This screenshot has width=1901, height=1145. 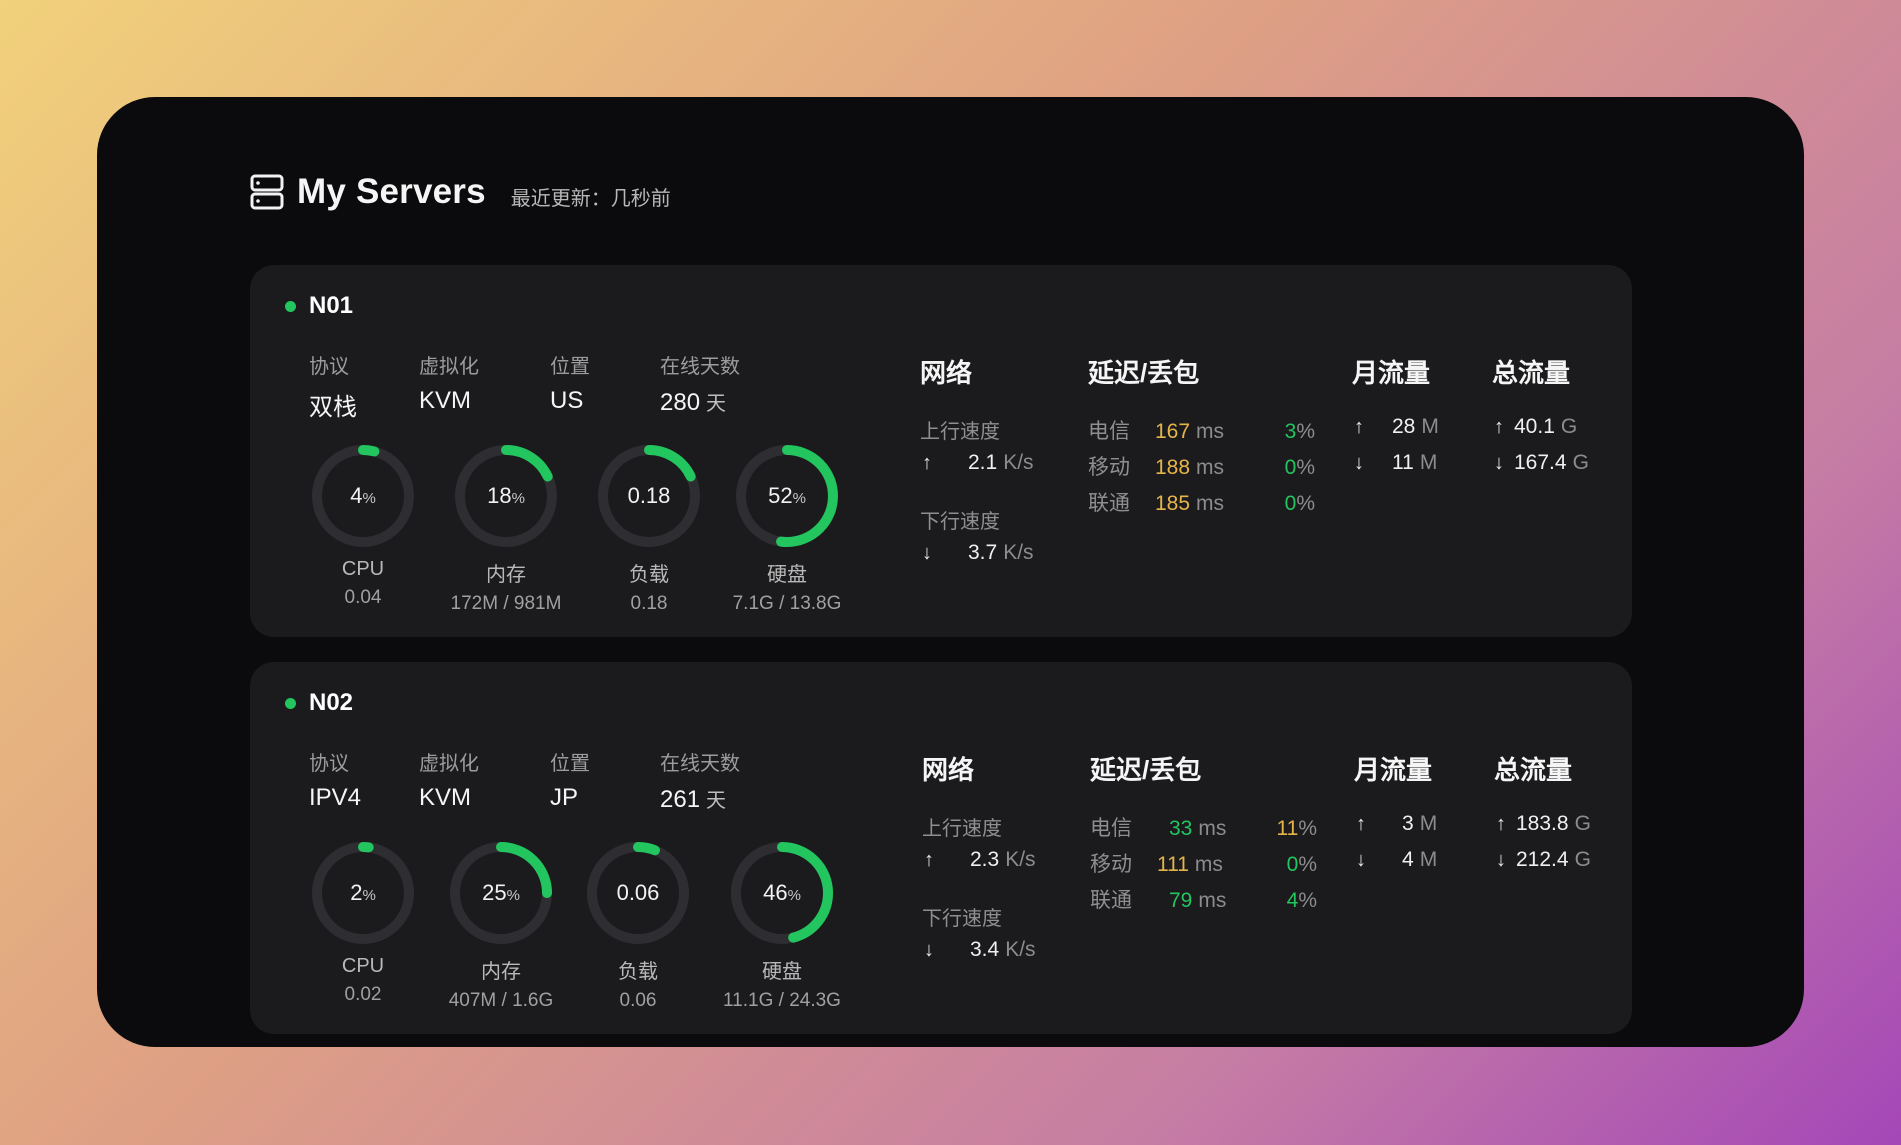 I want to click on uptime-info: 在线天数 261 天, so click(x=700, y=780).